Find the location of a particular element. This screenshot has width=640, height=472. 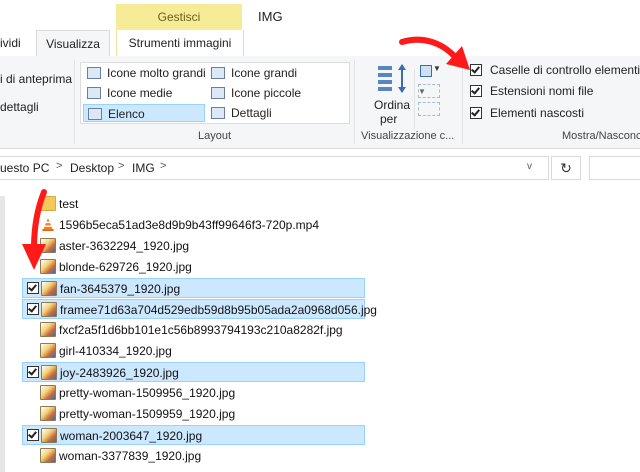

file-name: aster-3632294_1920.jpg is located at coordinates (124, 246).